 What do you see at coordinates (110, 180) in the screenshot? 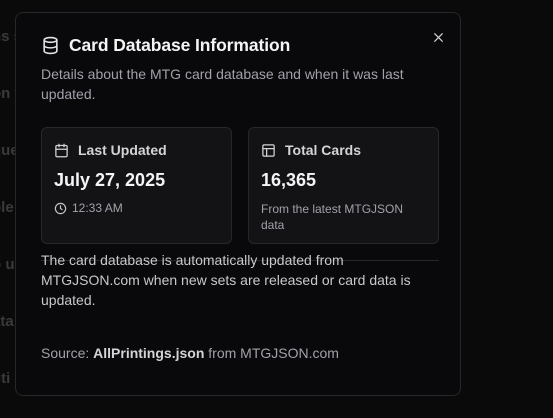
I see `last-updated-date: July 27, 2025` at bounding box center [110, 180].